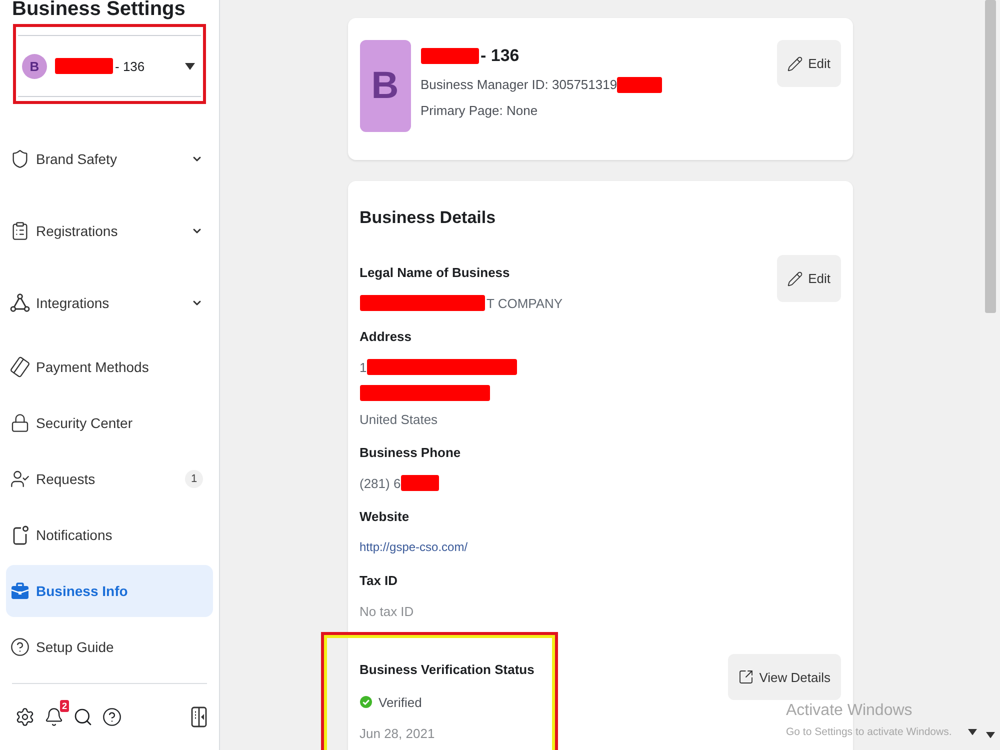  What do you see at coordinates (25, 717) in the screenshot?
I see `settings-icon` at bounding box center [25, 717].